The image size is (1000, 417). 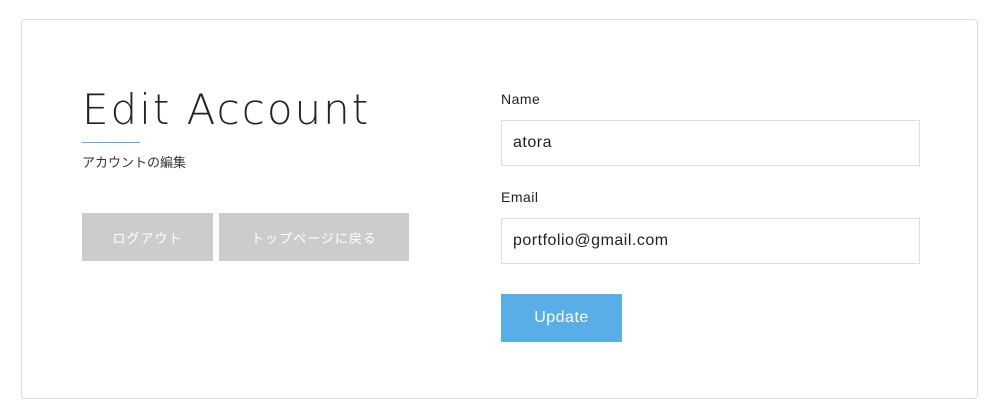 What do you see at coordinates (147, 237) in the screenshot?
I see `logout-button: ログアウト` at bounding box center [147, 237].